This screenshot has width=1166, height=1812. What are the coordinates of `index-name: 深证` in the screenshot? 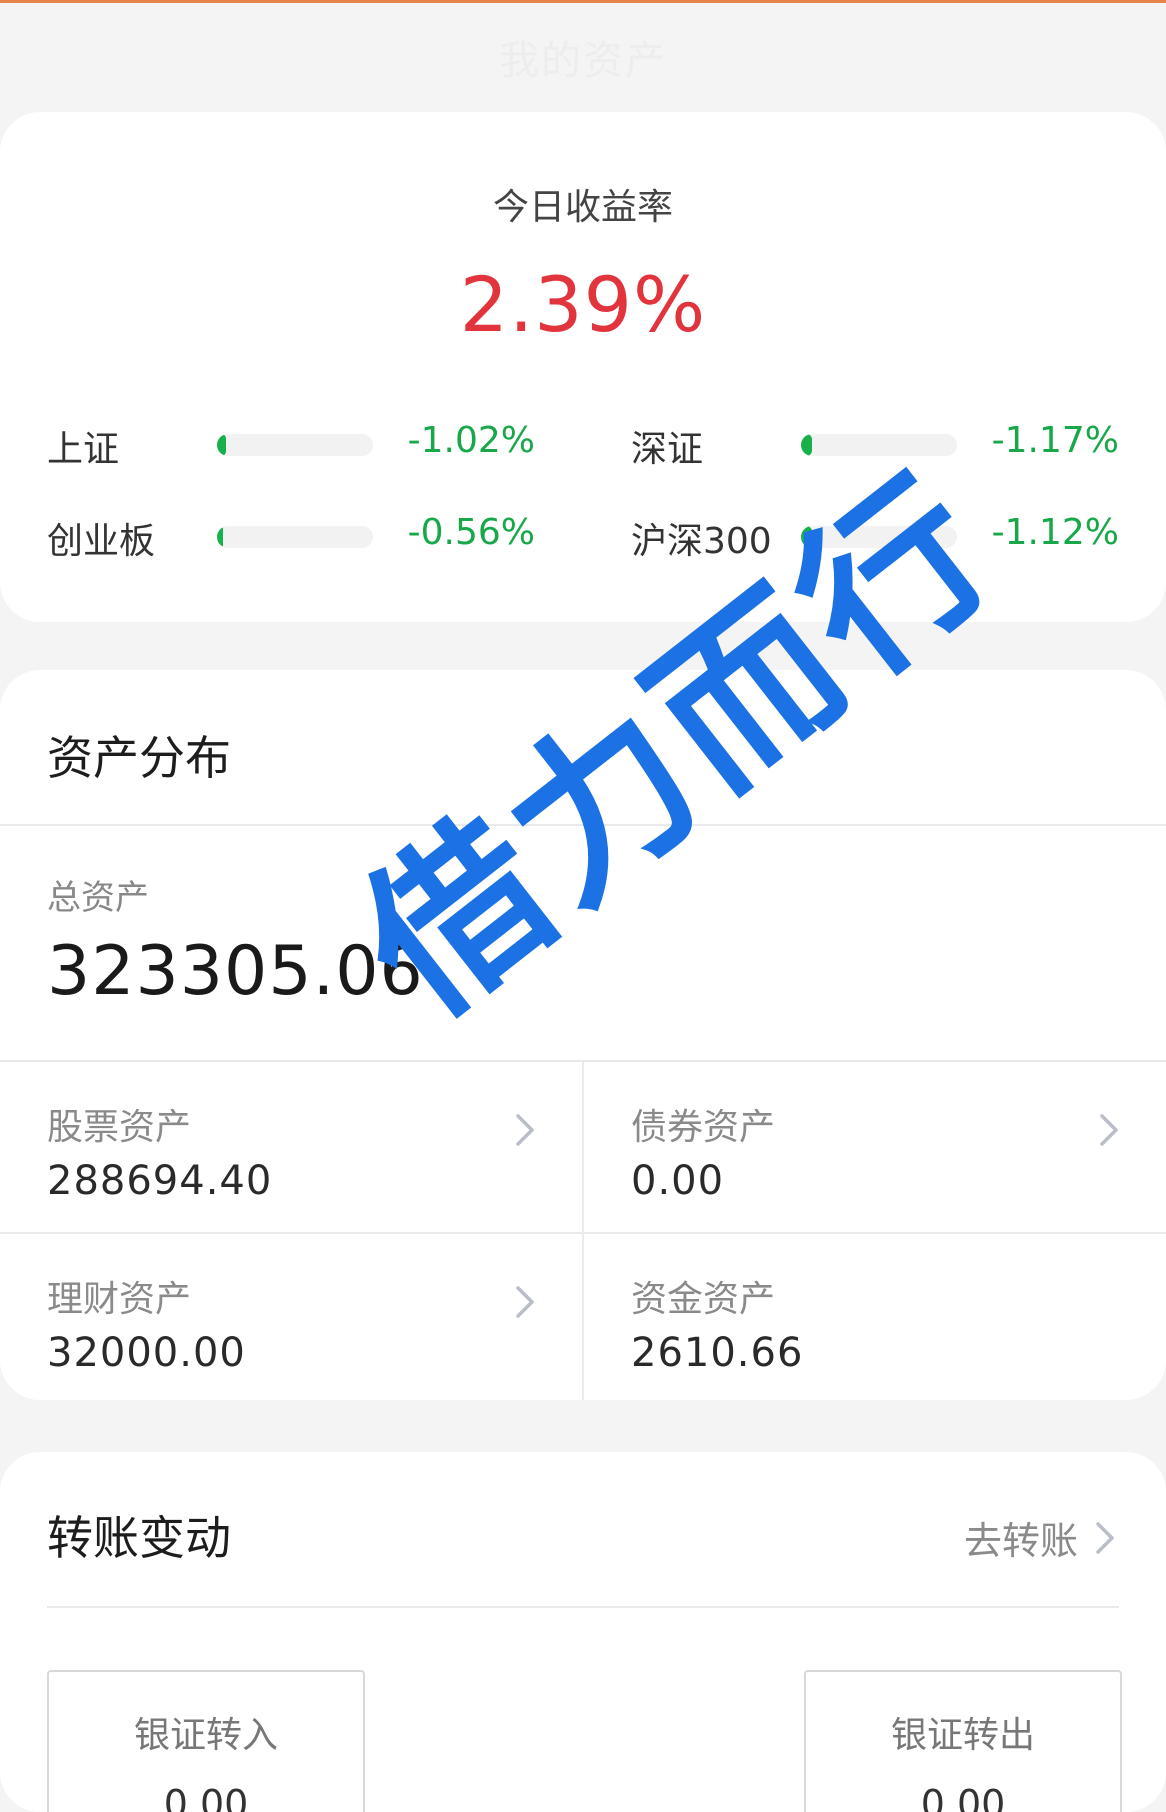 It's located at (667, 449).